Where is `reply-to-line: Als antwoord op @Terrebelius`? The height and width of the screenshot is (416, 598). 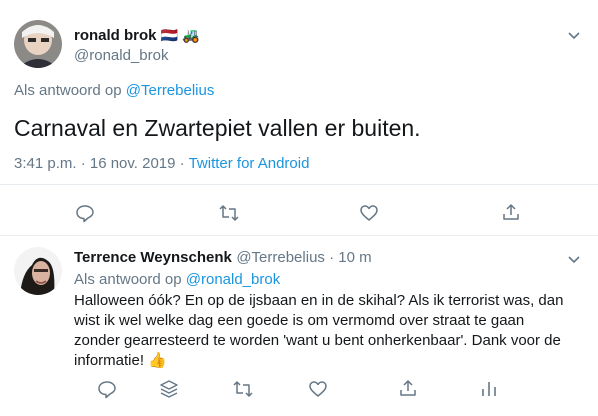
reply-to-line: Als antwoord op @Terrebelius is located at coordinates (114, 90).